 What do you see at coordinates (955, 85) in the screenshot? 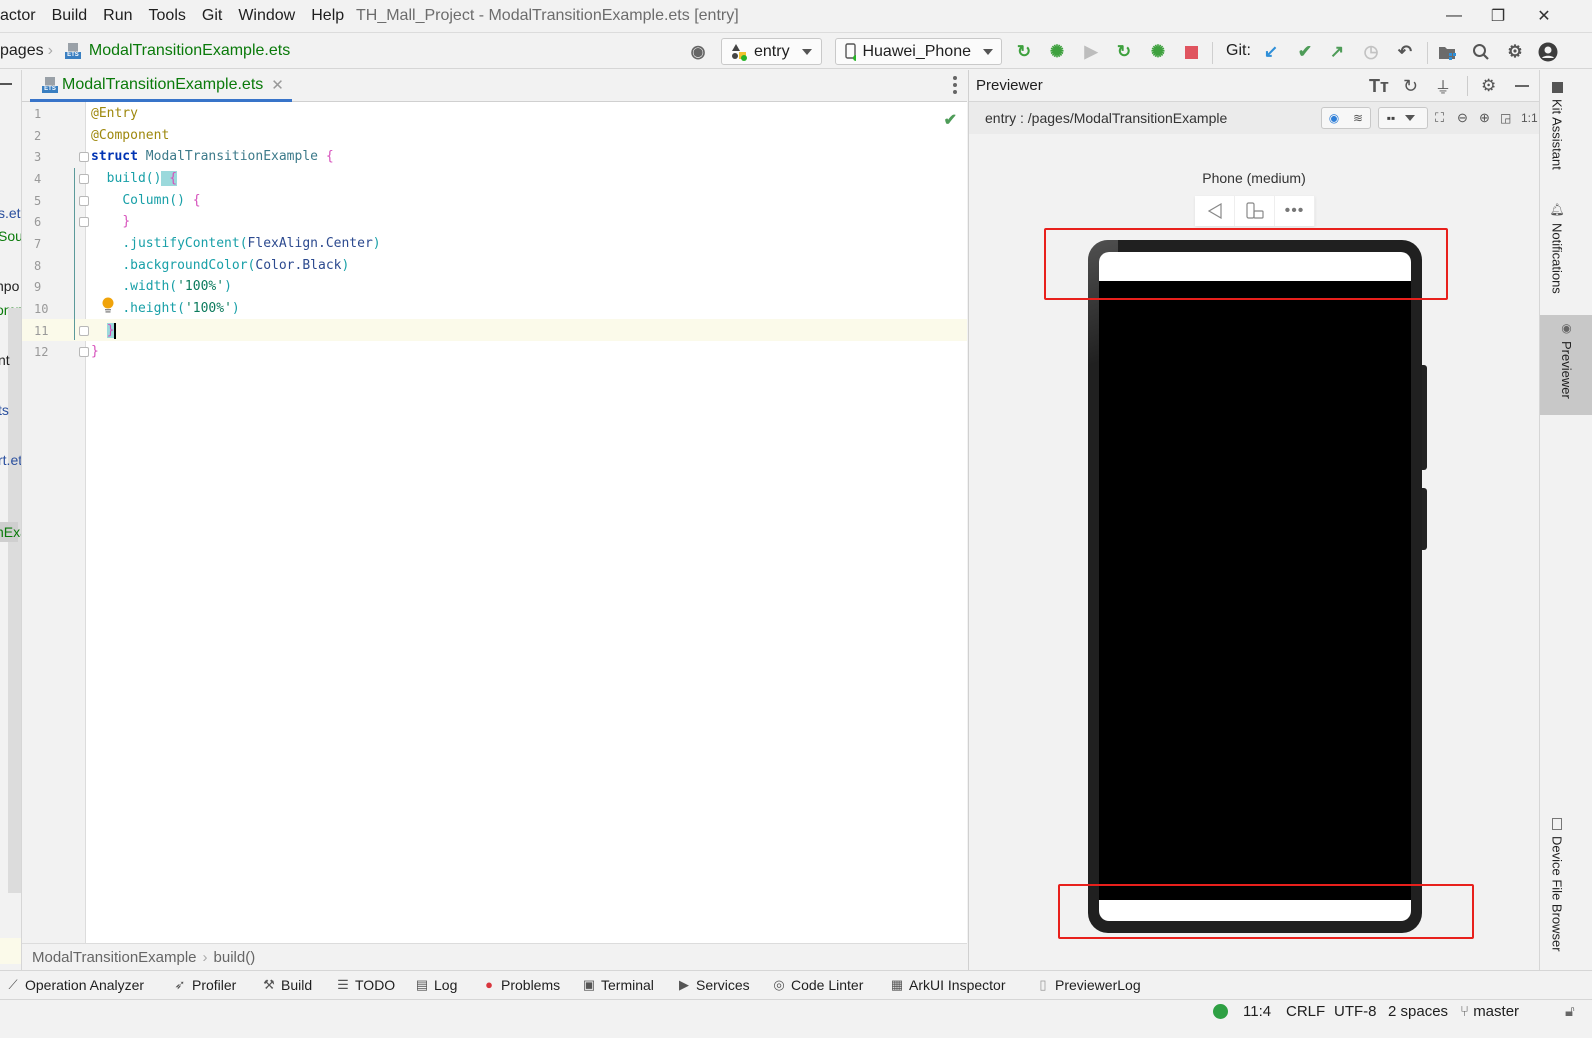
I see `more-options-icon` at bounding box center [955, 85].